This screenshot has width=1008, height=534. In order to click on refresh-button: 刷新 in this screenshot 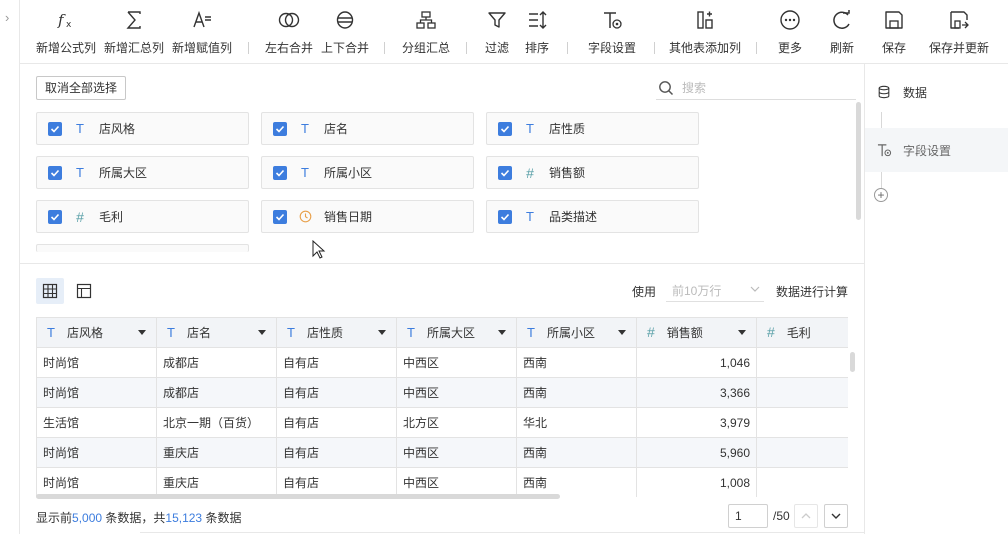, I will do `click(842, 33)`.